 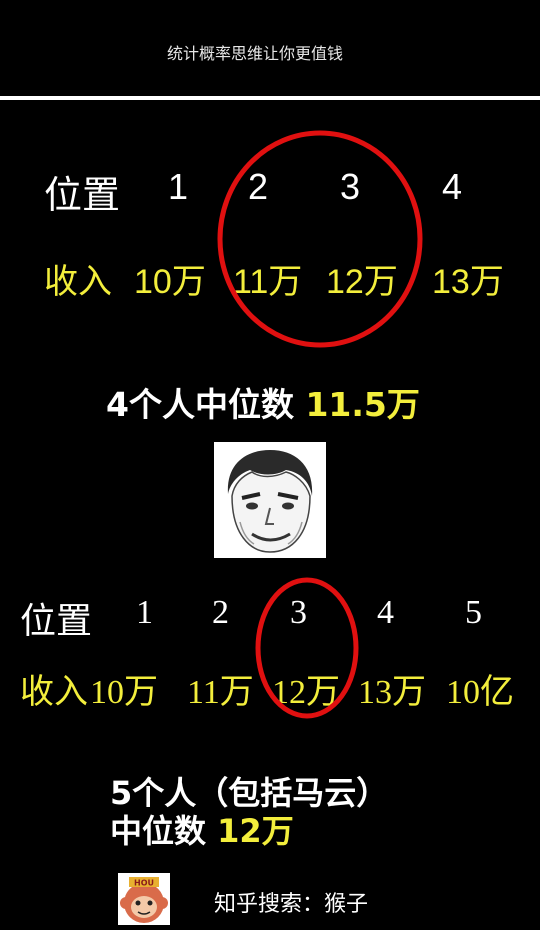 What do you see at coordinates (249, 793) in the screenshot?
I see `group-description: 5个人（包括马云）` at bounding box center [249, 793].